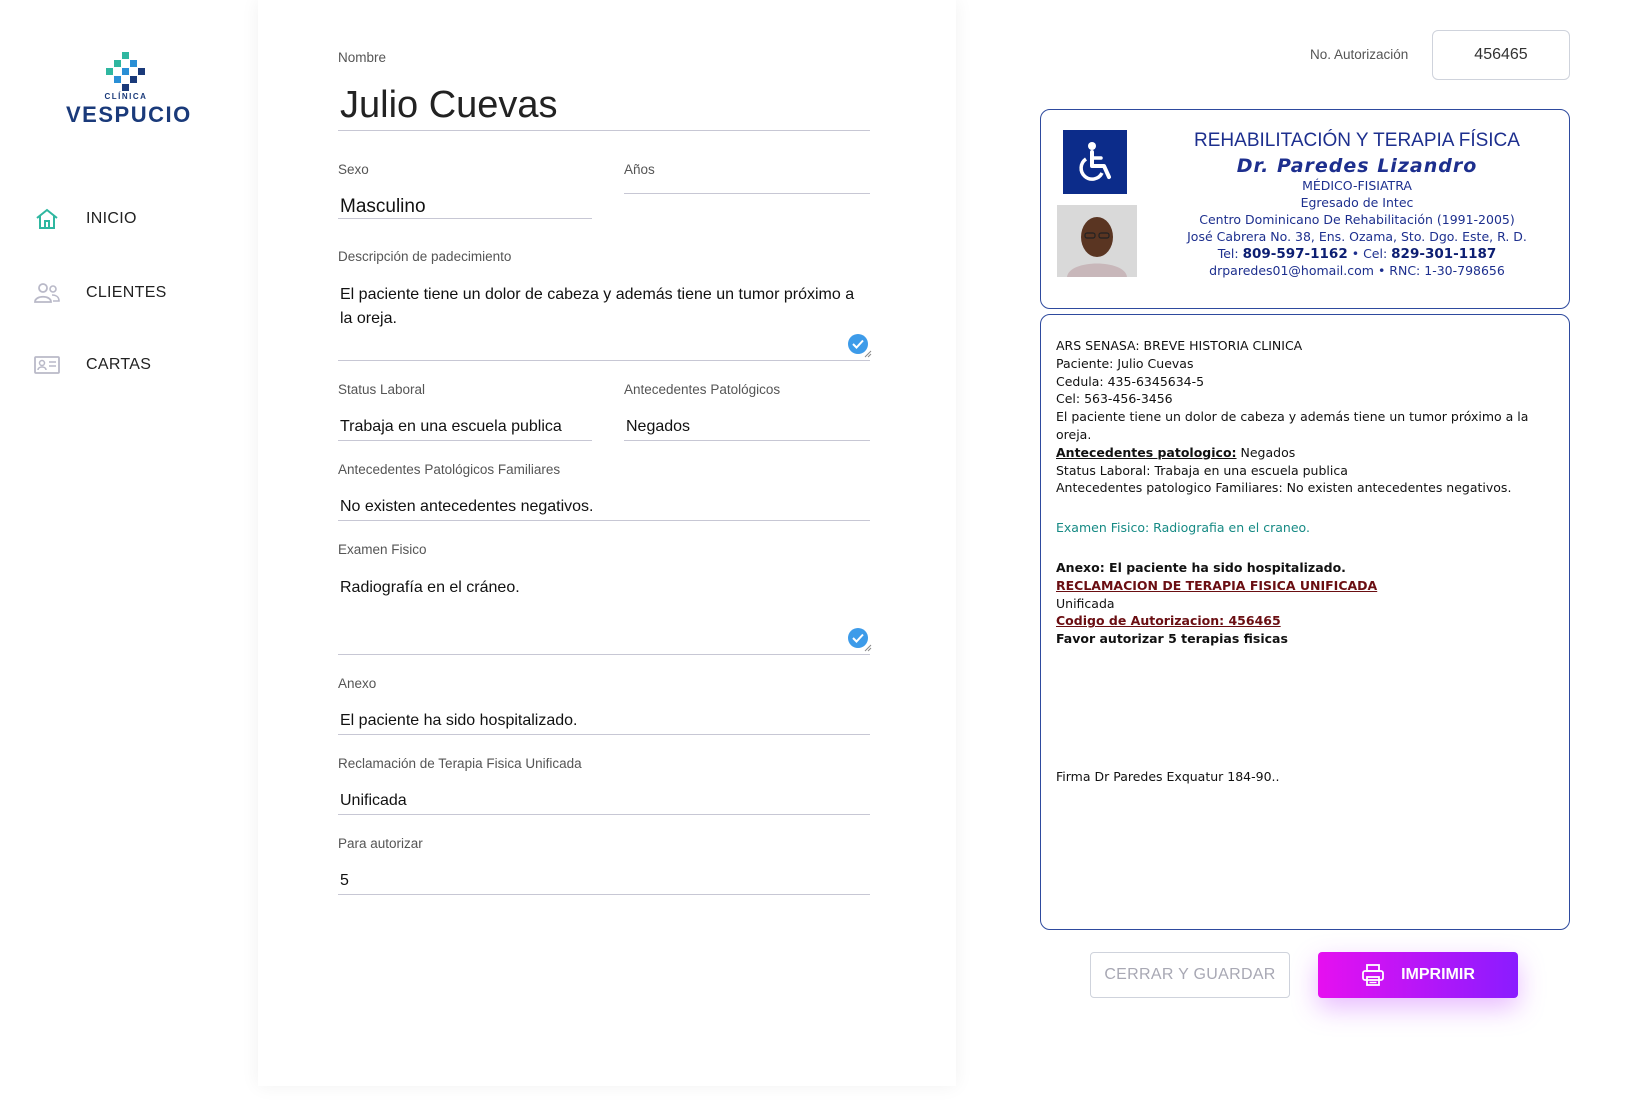  I want to click on nav-label-clientes: CLIENTES, so click(126, 292).